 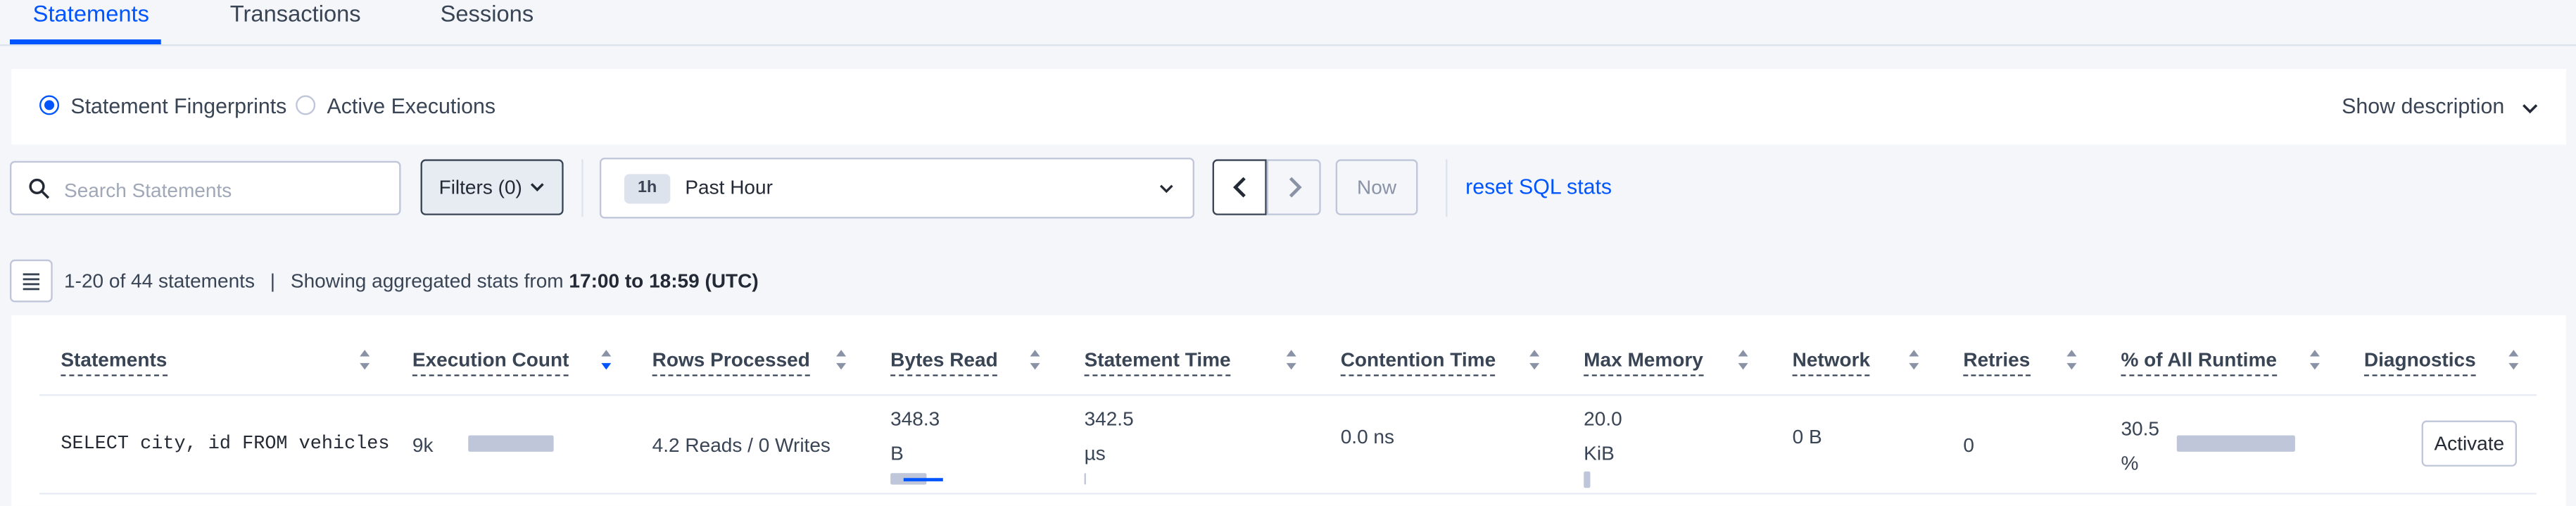 I want to click on runtime-percent-bar, so click(x=2235, y=444).